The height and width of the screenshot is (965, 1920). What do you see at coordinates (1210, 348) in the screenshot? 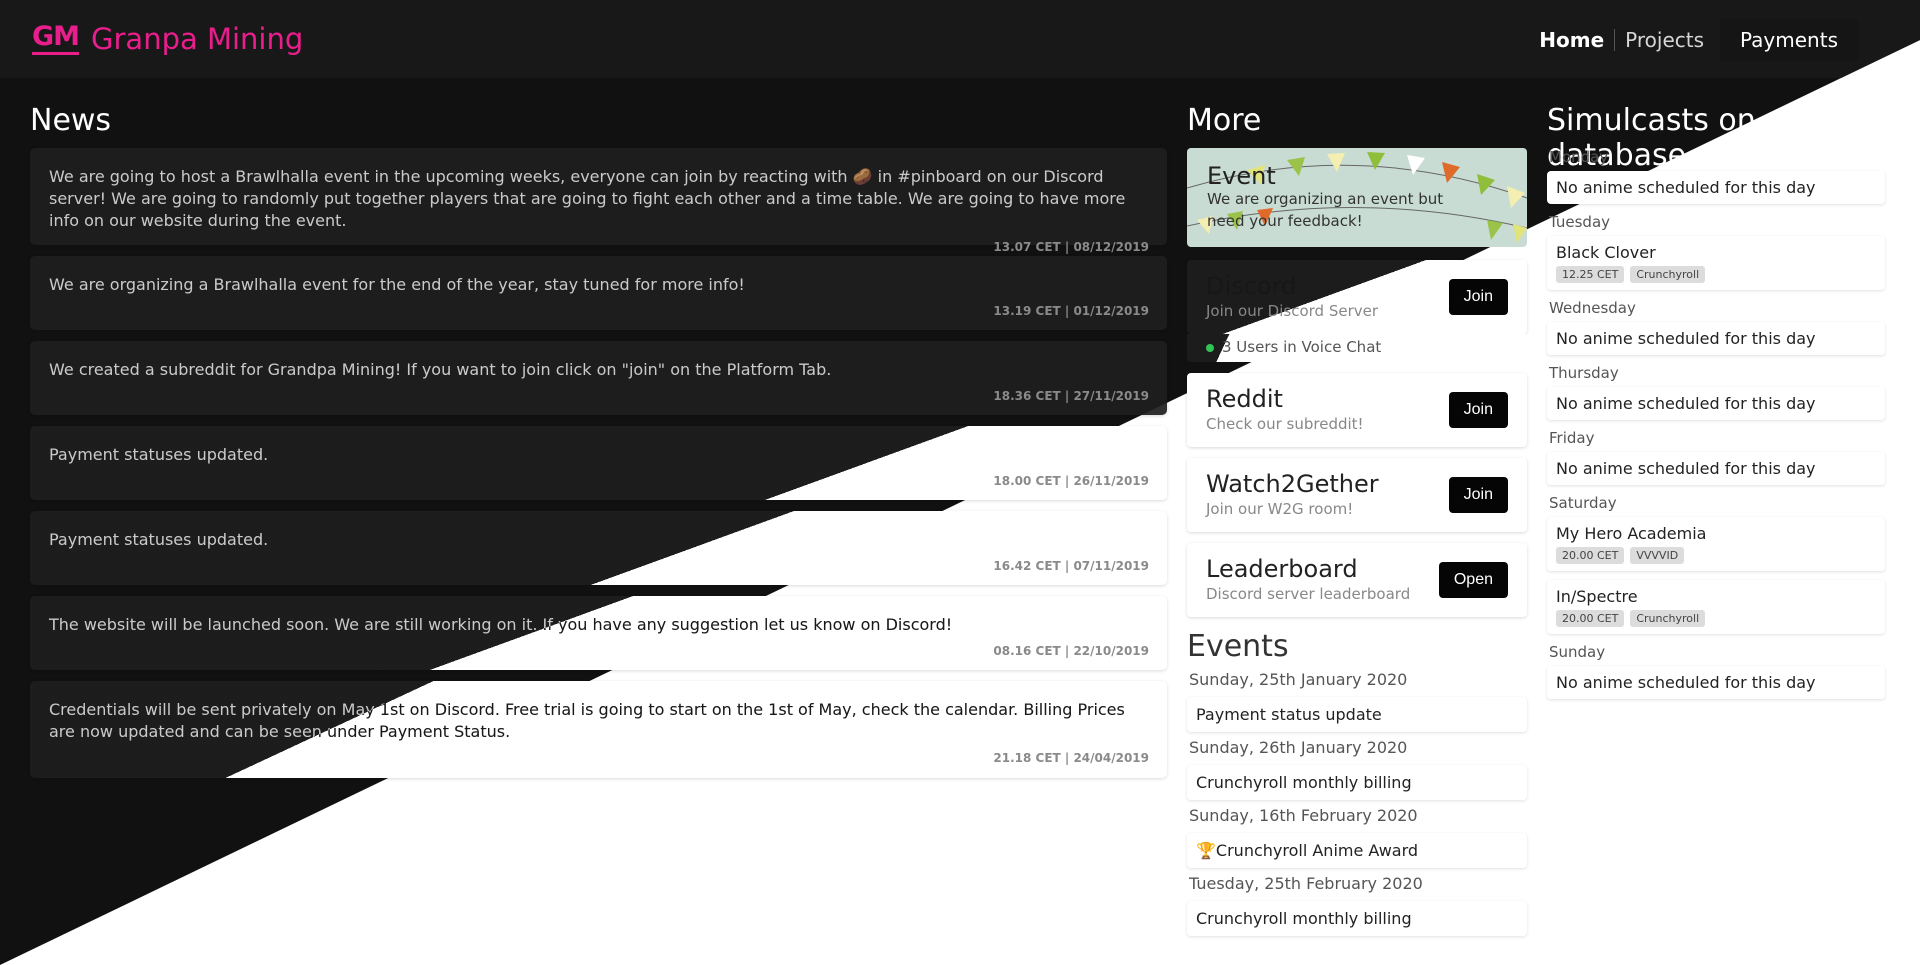
I see `online-dot-icon` at bounding box center [1210, 348].